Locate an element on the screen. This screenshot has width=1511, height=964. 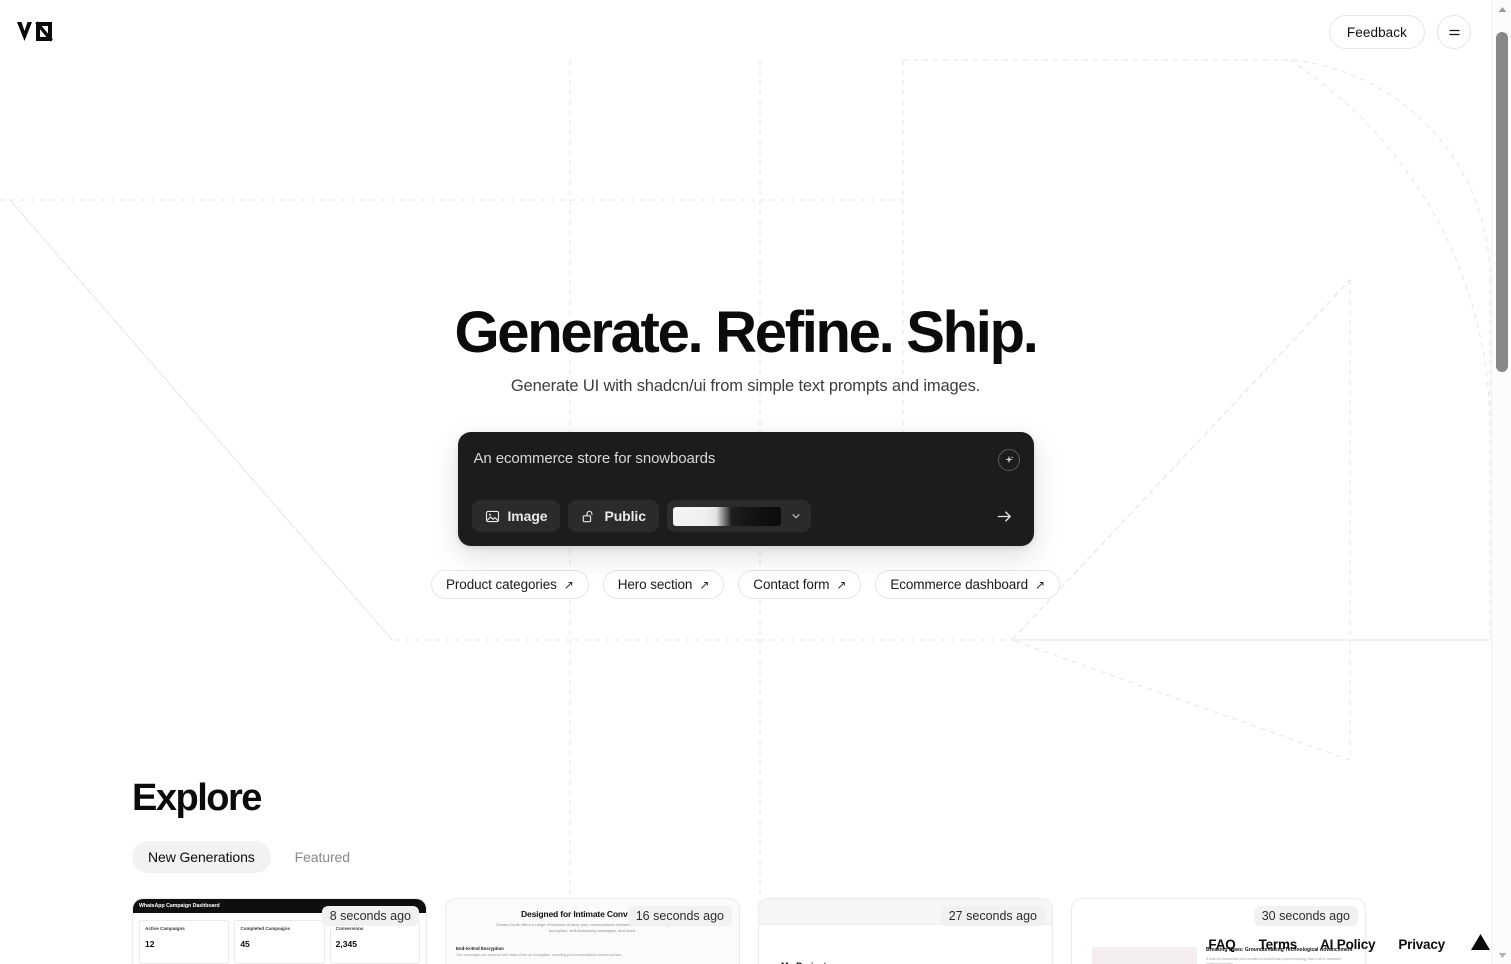
footer-link-ai-policy: AI Policy is located at coordinates (1347, 944).